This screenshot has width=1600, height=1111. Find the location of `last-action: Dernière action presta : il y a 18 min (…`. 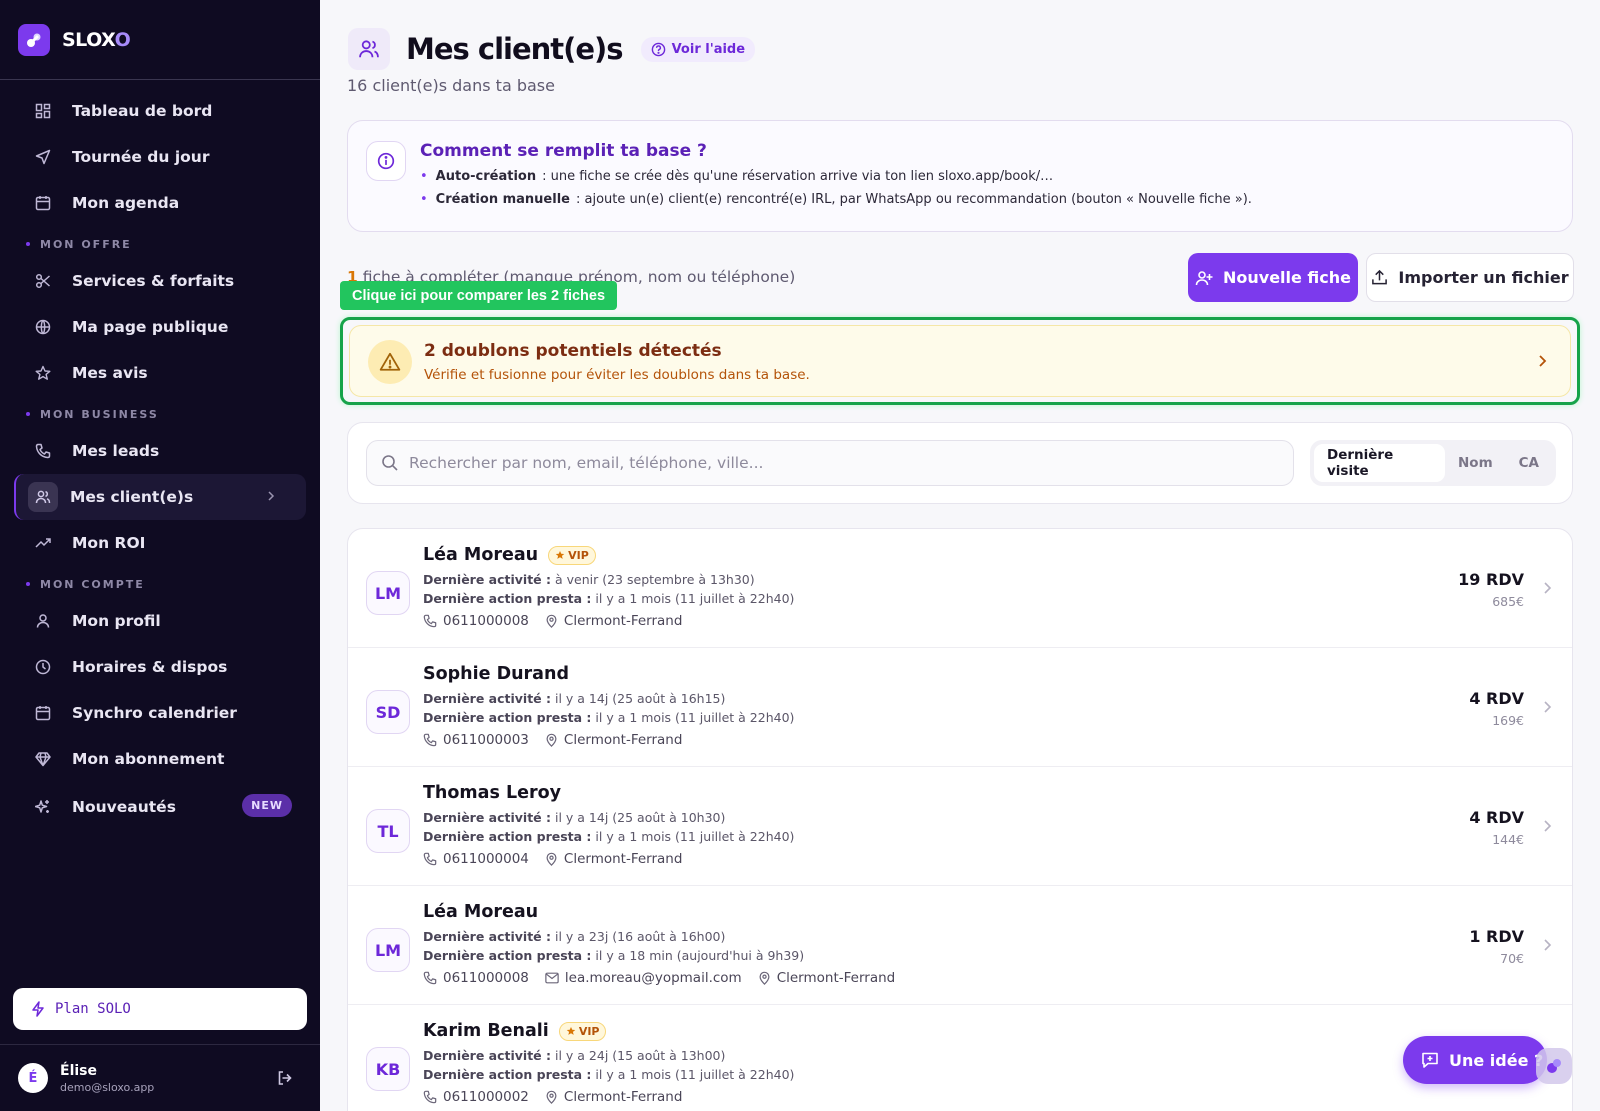

last-action: Dernière action presta : il y a 18 min (… is located at coordinates (614, 955).